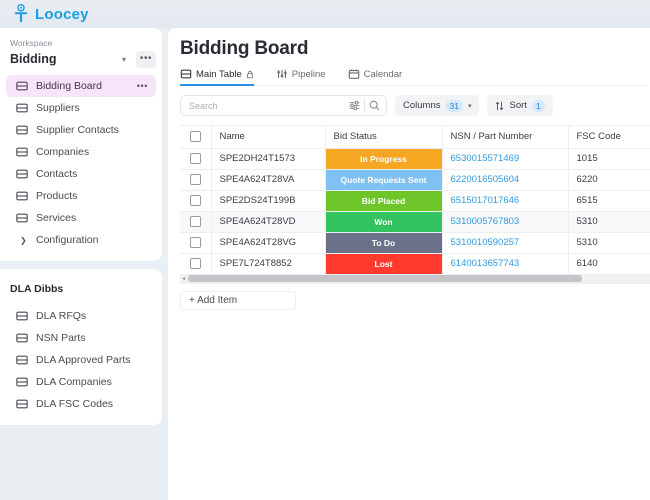 The height and width of the screenshot is (500, 650). I want to click on cell-bid-status: In Progress, so click(384, 159).